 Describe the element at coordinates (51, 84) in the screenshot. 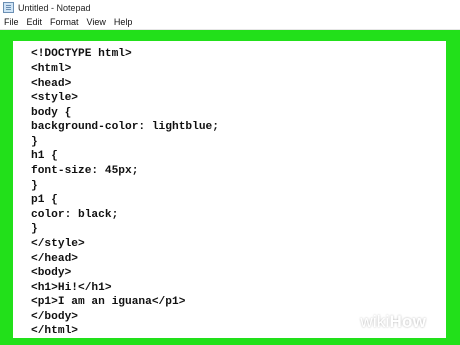

I see `code-line: <head>` at that location.